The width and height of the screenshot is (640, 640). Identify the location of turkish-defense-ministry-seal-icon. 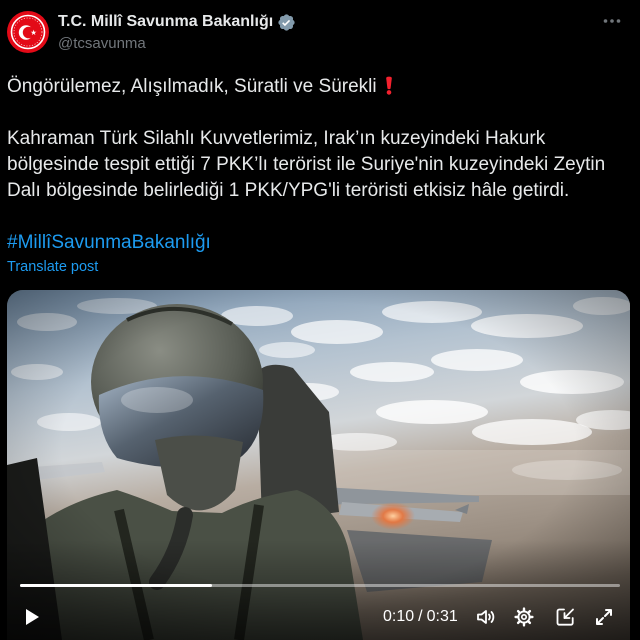
(28, 32).